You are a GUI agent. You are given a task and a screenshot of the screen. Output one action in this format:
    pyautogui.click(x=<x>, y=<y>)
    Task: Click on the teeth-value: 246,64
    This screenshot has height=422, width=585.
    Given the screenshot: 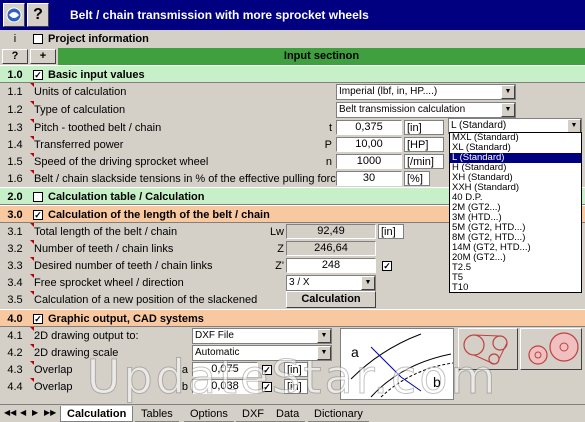 What is the action you would take?
    pyautogui.click(x=331, y=248)
    